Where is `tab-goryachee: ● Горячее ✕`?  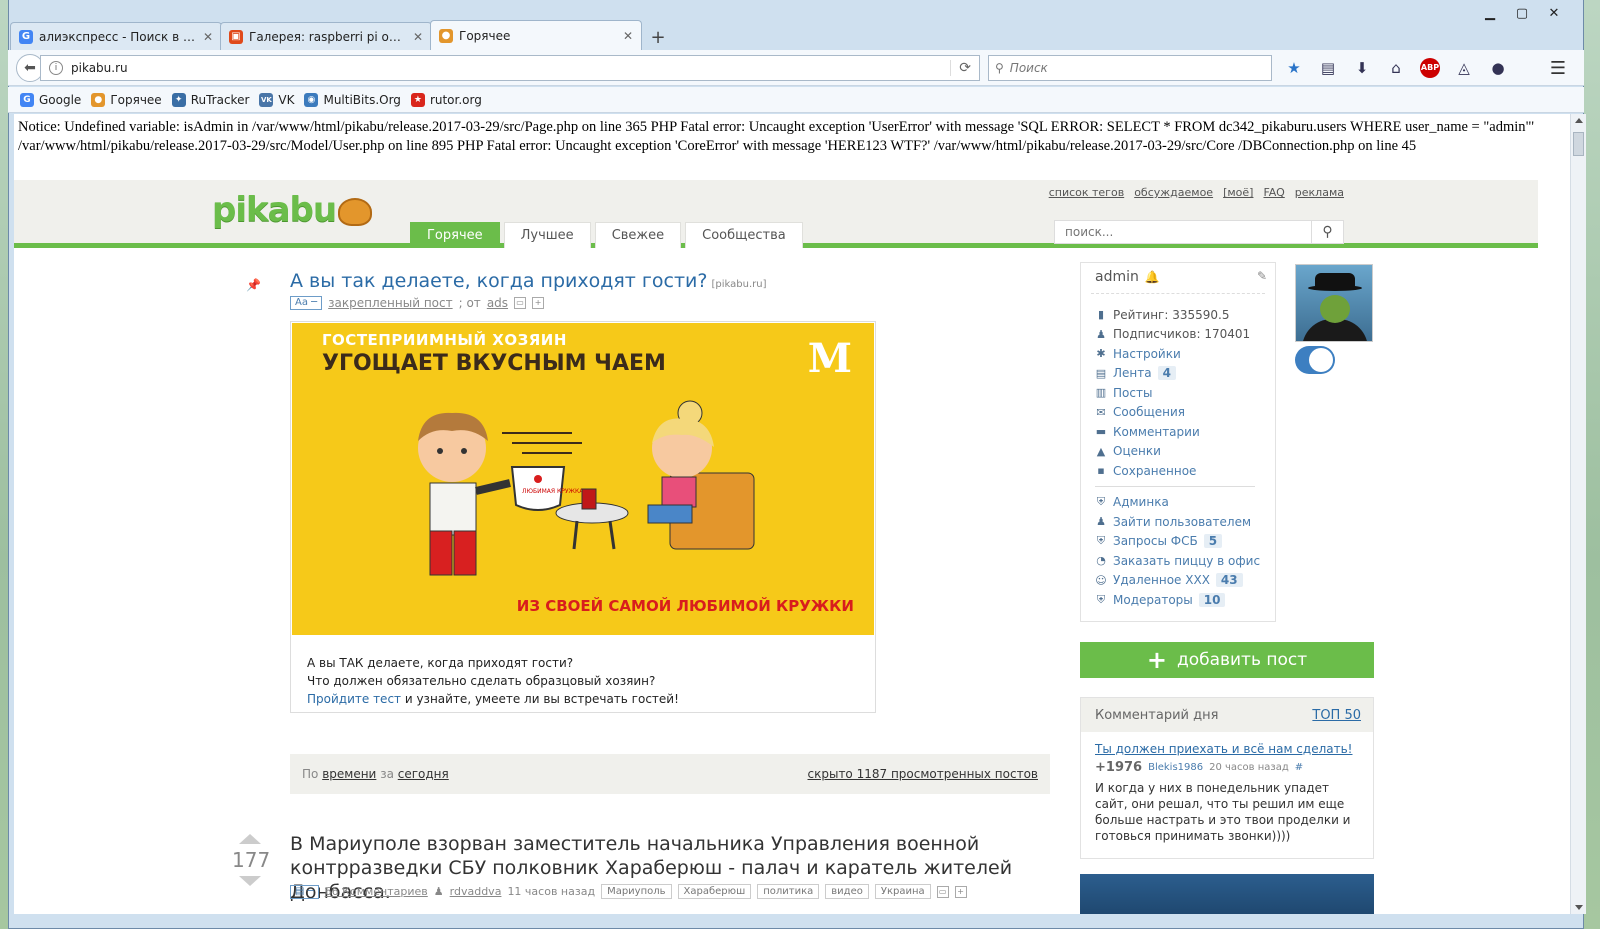
tab-goryachee: ● Горячее ✕ is located at coordinates (536, 35).